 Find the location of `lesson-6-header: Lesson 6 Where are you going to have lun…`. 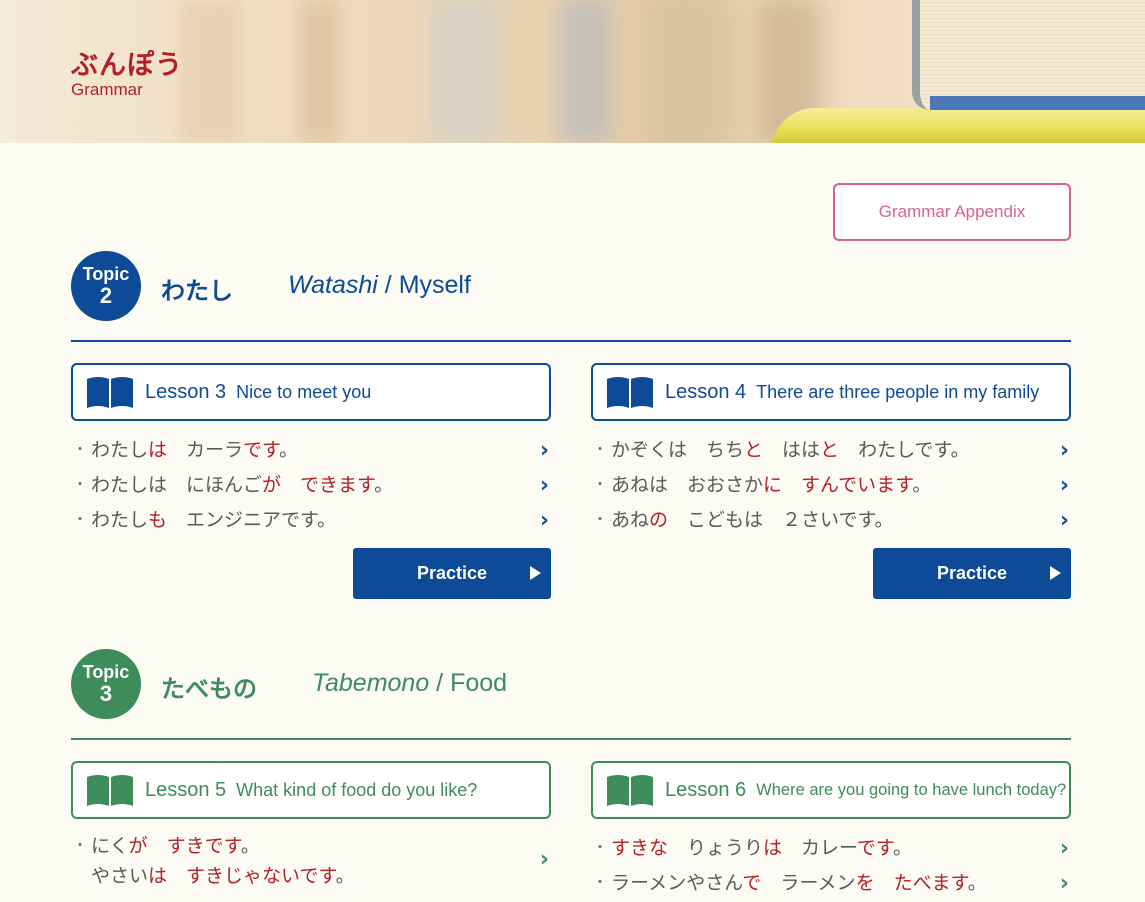

lesson-6-header: Lesson 6 Where are you going to have lun… is located at coordinates (831, 790).